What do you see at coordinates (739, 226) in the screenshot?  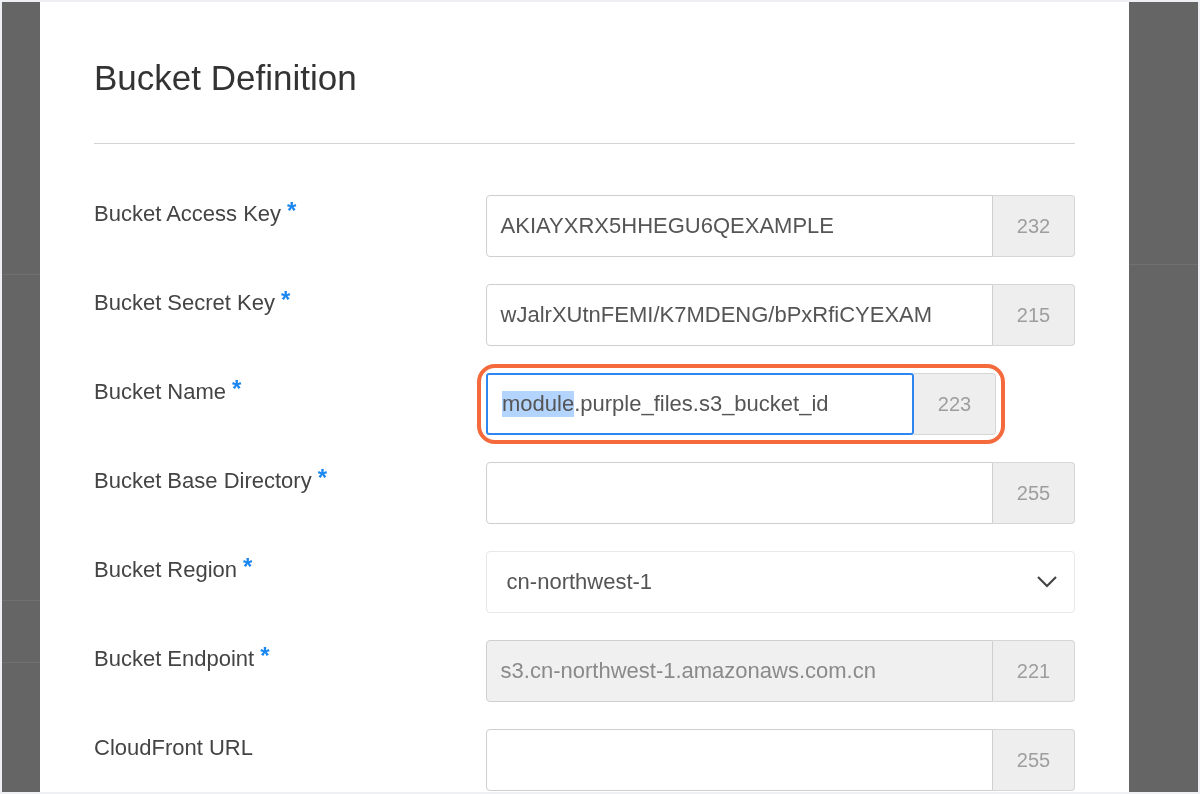 I see `input-field: AKIAYXRX5HHEGU6QEXAMPLE` at bounding box center [739, 226].